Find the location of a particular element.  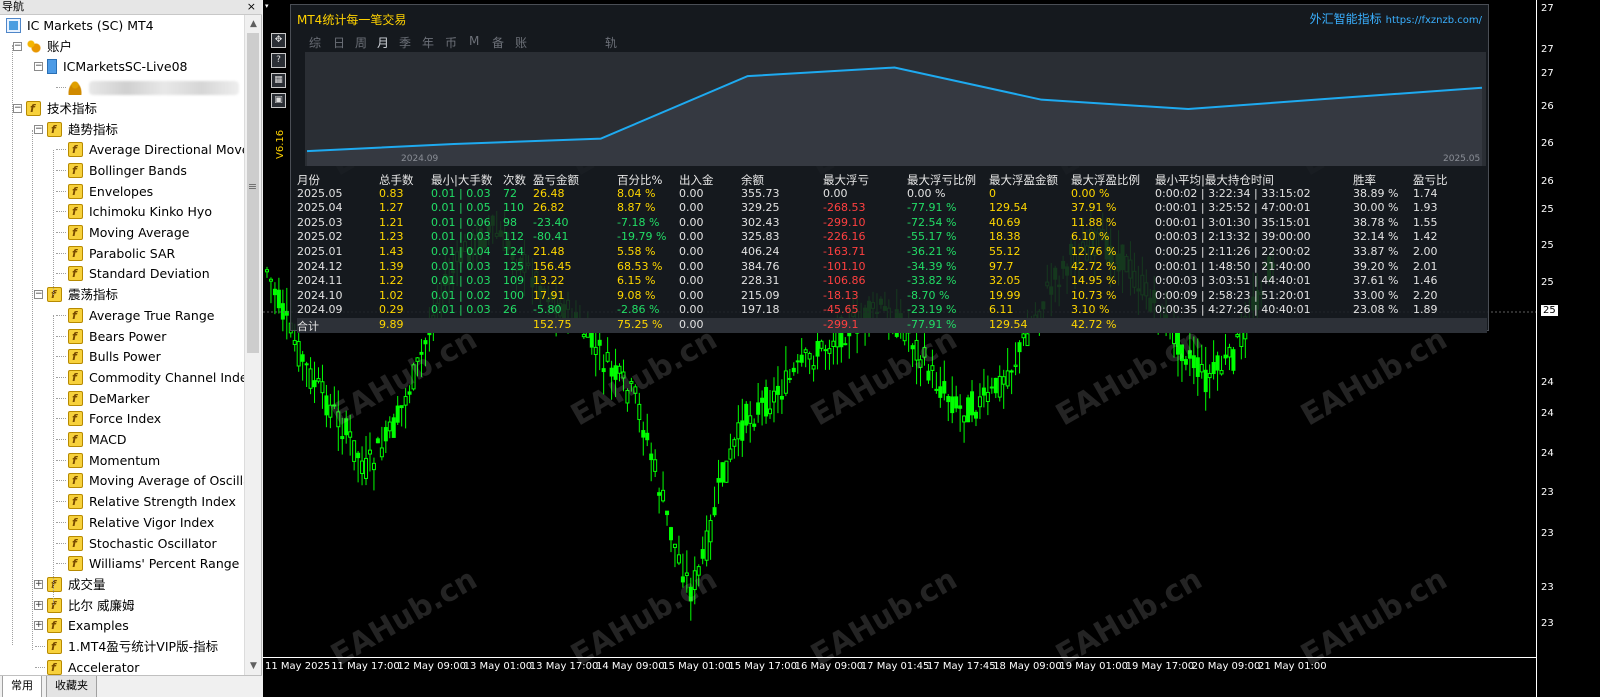

tree-item: 震荡指标 is located at coordinates (82, 294).